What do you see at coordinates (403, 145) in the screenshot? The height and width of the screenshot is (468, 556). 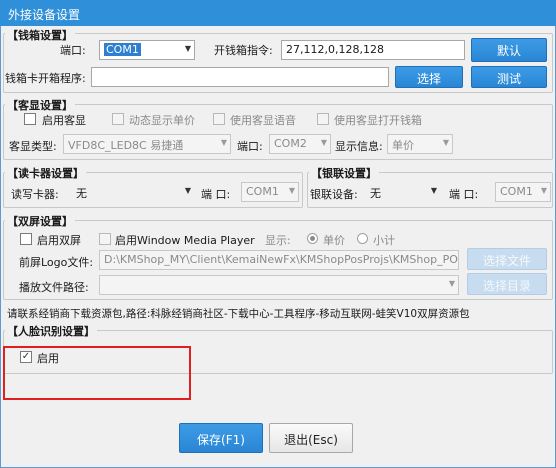 I see `display-info-value: 单价` at bounding box center [403, 145].